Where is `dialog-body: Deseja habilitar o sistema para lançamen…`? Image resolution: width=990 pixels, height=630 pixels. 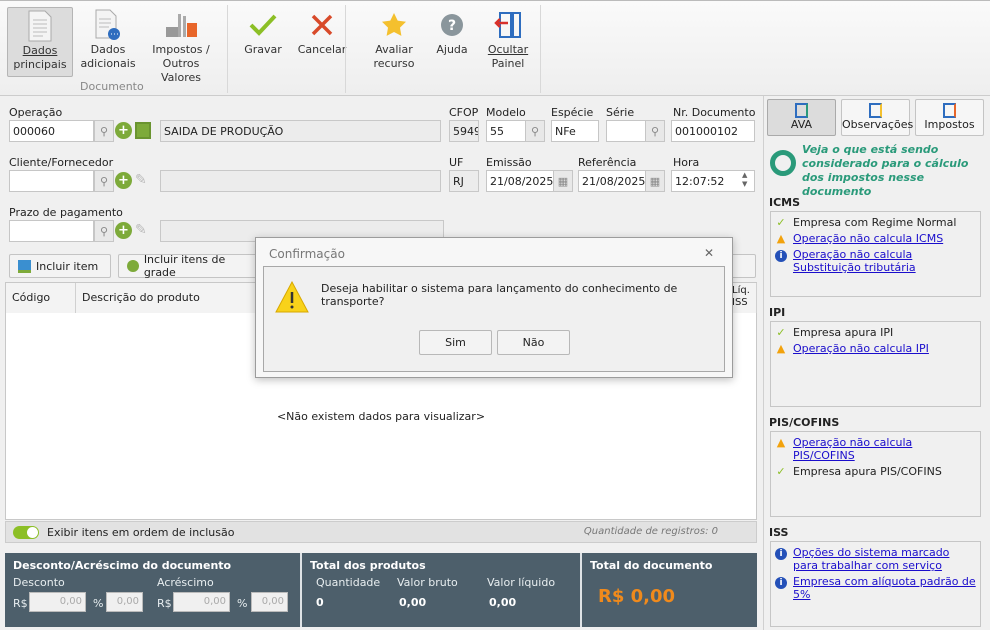
dialog-body: Deseja habilitar o sistema para lançamen… is located at coordinates (494, 319).